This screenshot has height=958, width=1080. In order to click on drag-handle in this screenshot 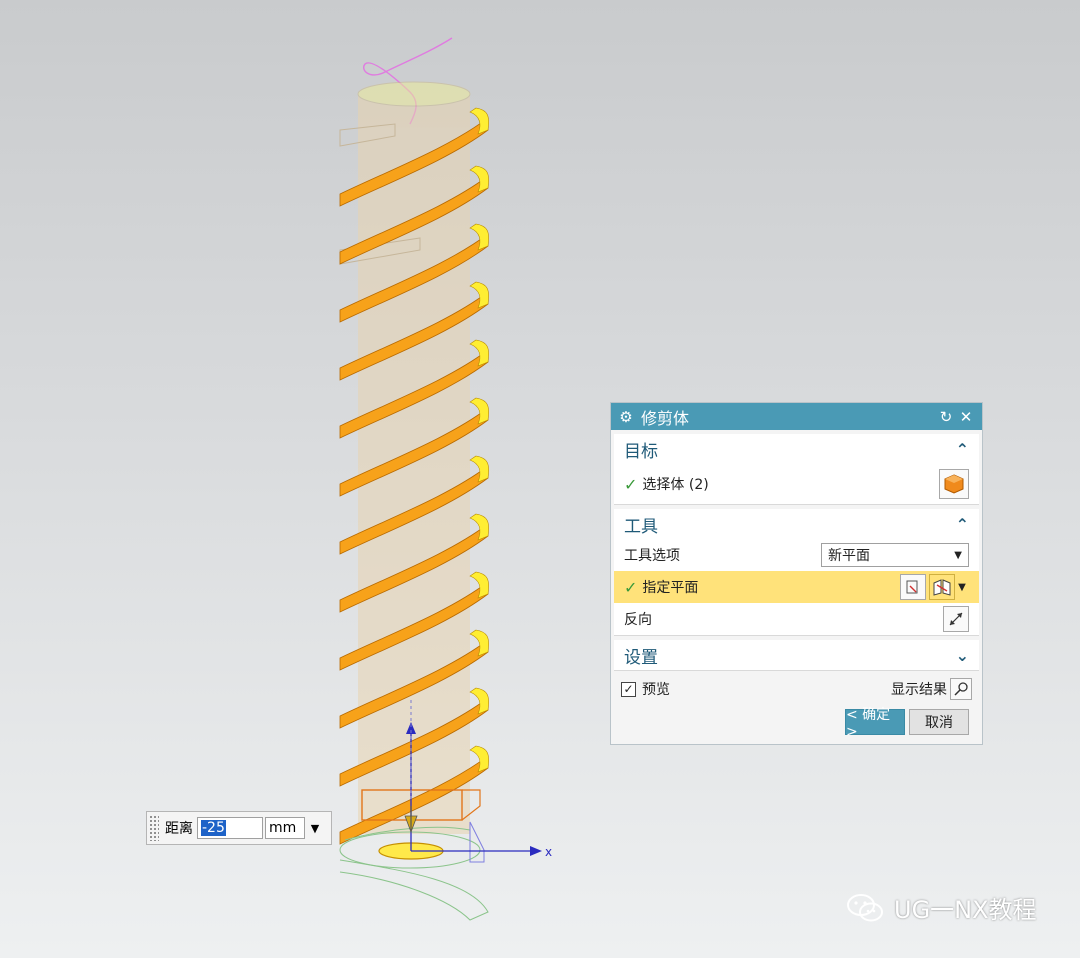, I will do `click(154, 828)`.